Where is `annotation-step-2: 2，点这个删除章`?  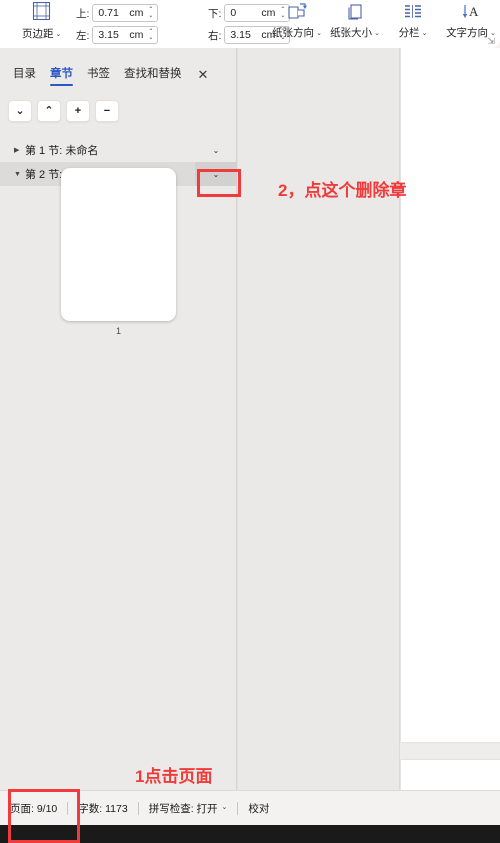 annotation-step-2: 2，点这个删除章 is located at coordinates (342, 190).